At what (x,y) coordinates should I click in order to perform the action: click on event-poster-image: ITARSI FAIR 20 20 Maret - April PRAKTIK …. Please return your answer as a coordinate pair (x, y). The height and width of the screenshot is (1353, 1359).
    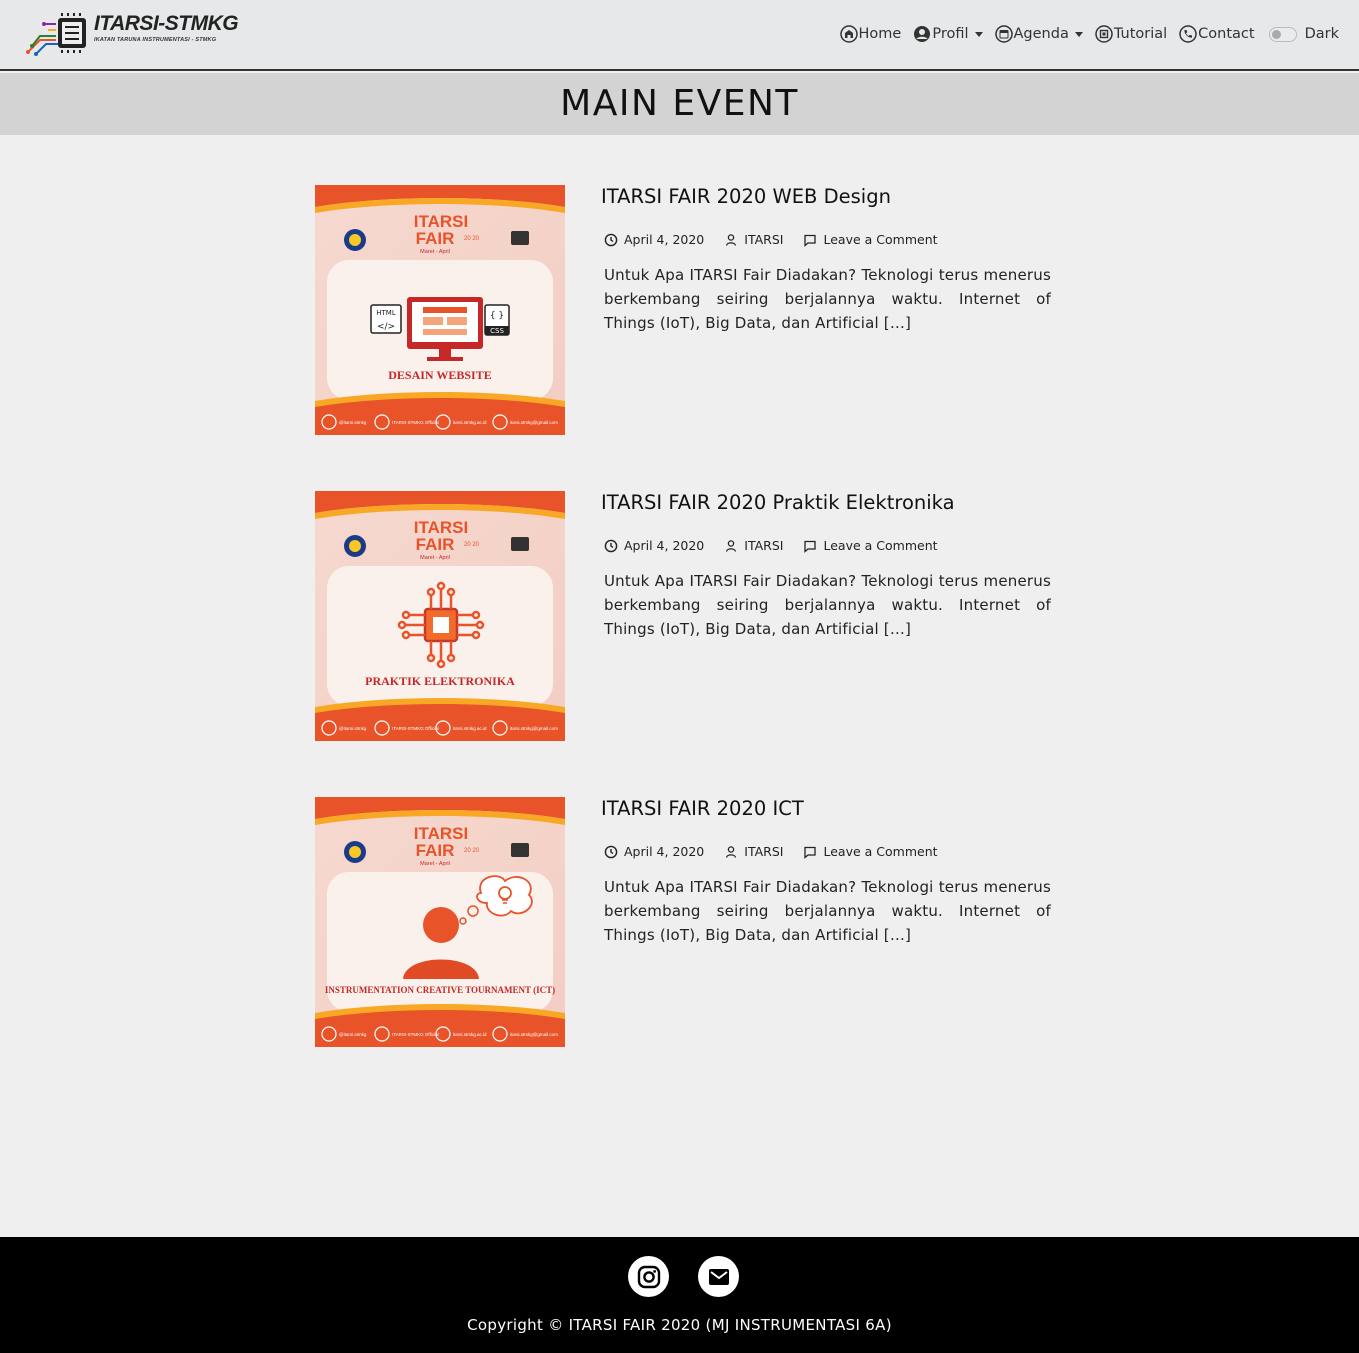
    Looking at the image, I should click on (440, 616).